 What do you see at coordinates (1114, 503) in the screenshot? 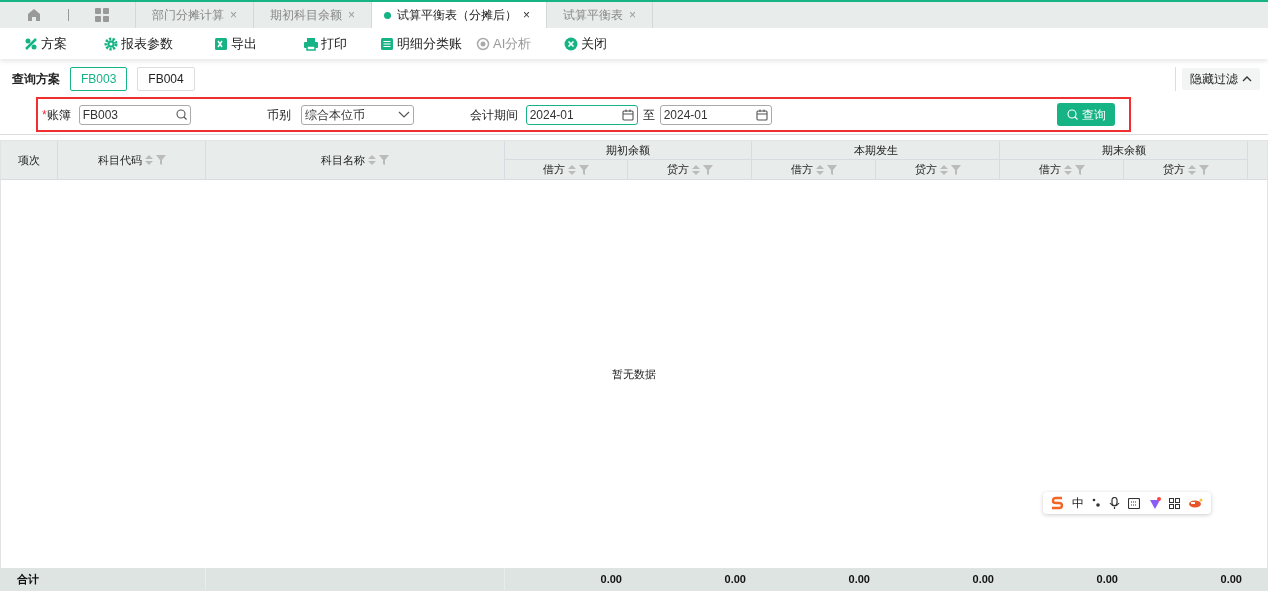
I see `microphone-icon` at bounding box center [1114, 503].